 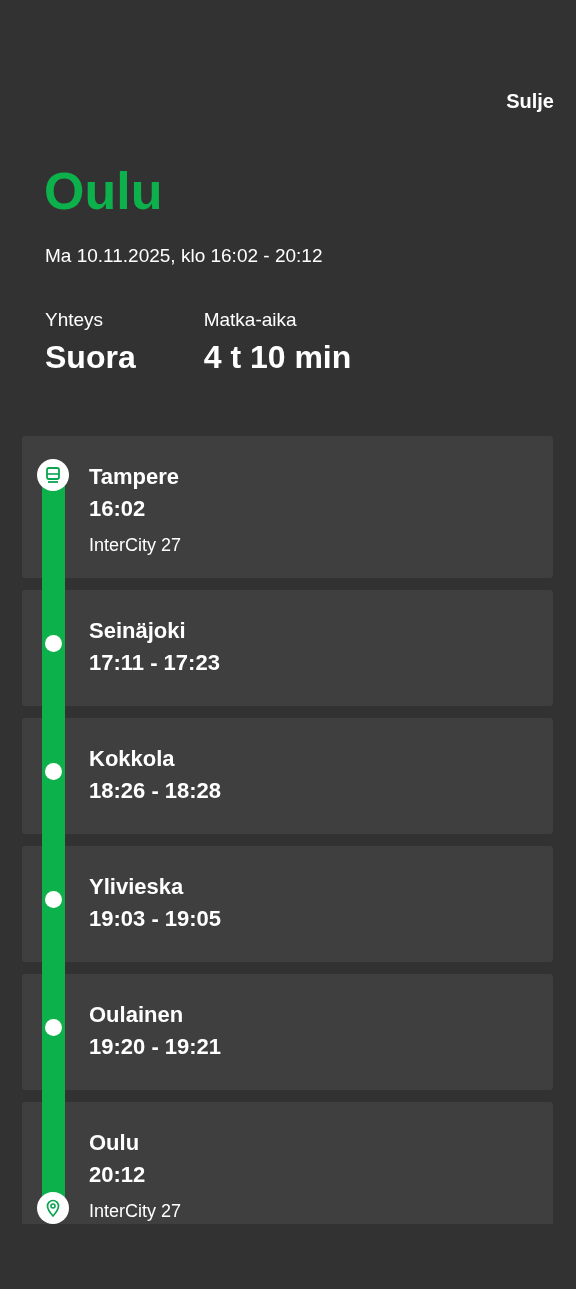 What do you see at coordinates (53, 1208) in the screenshot?
I see `location-pin-icon` at bounding box center [53, 1208].